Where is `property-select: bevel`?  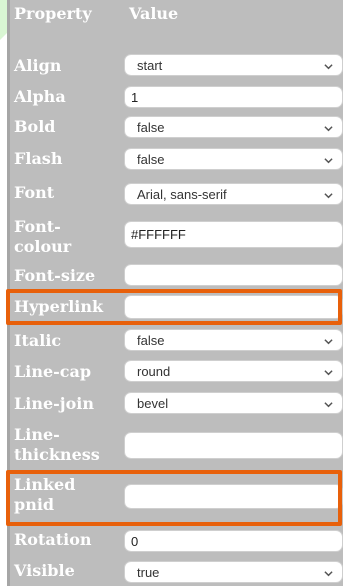 property-select: bevel is located at coordinates (233, 403).